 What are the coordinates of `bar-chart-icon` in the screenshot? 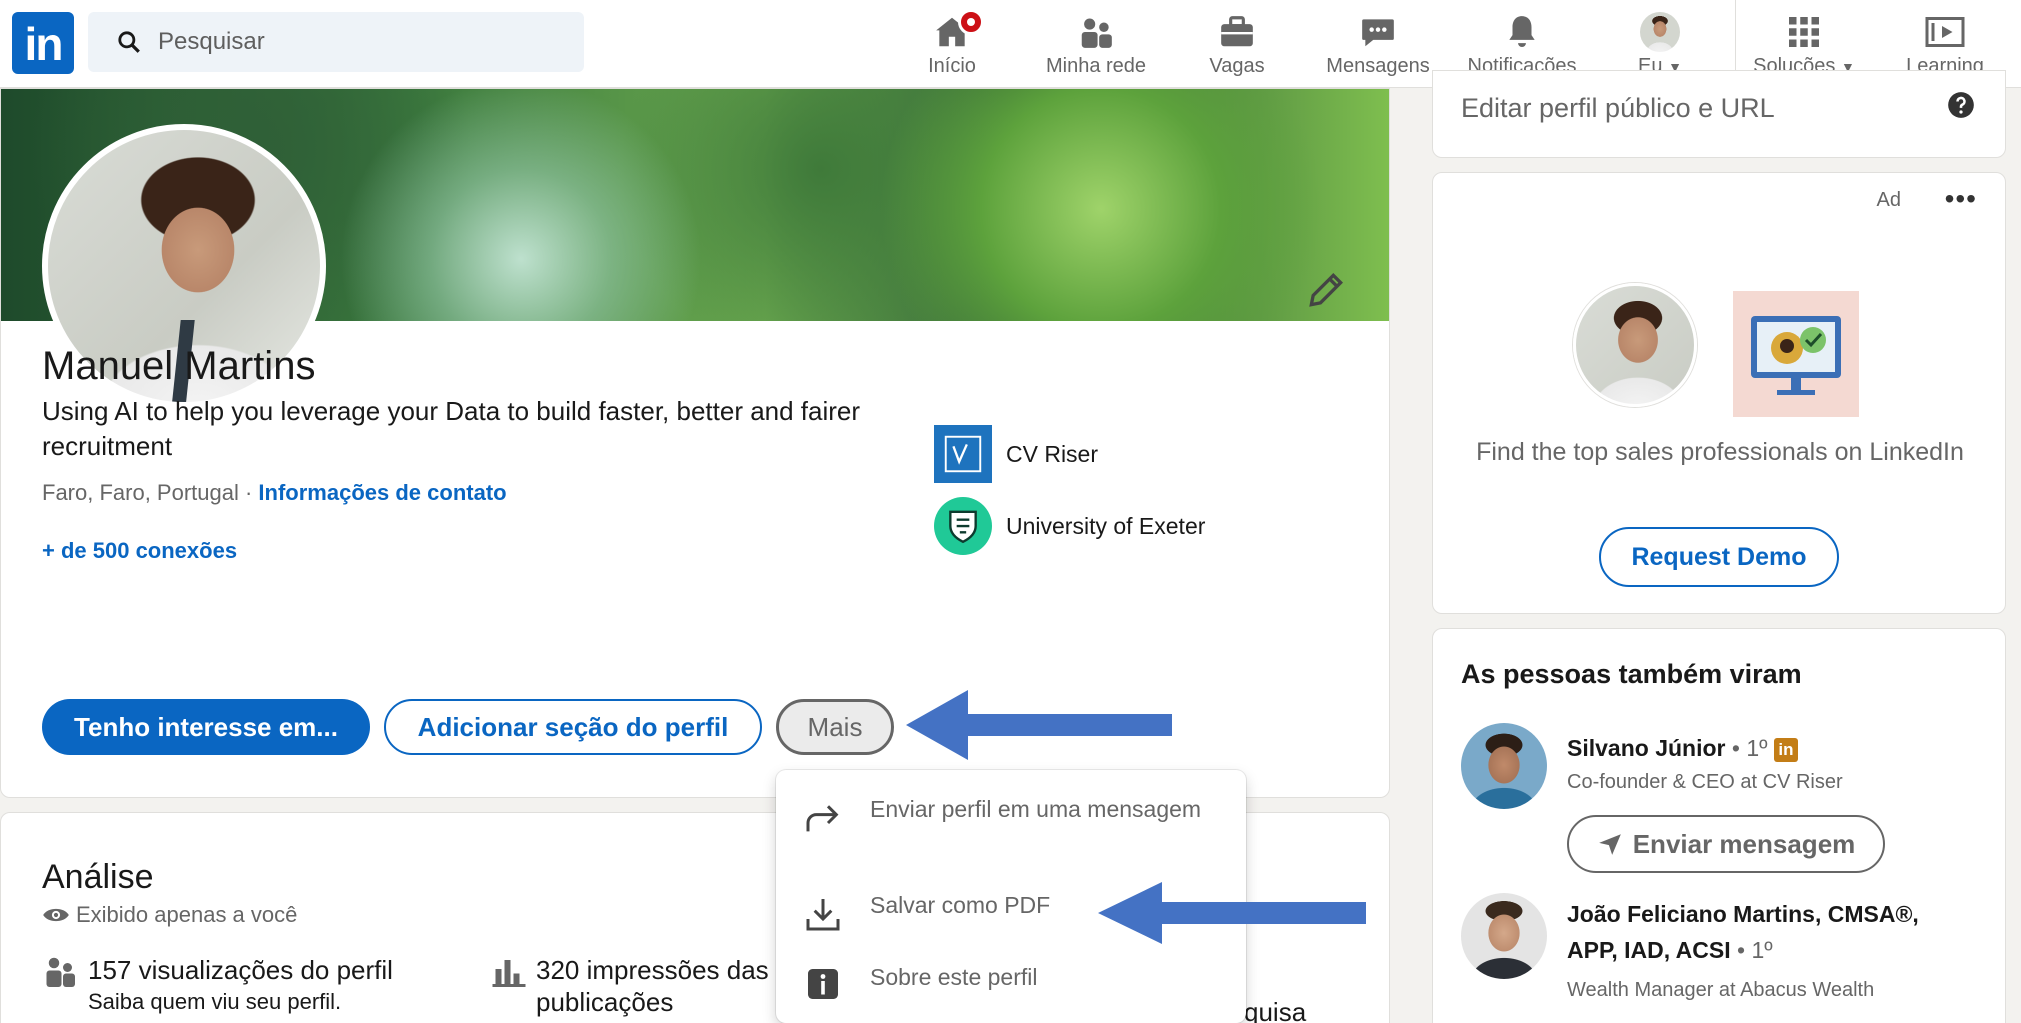 It's located at (509, 973).